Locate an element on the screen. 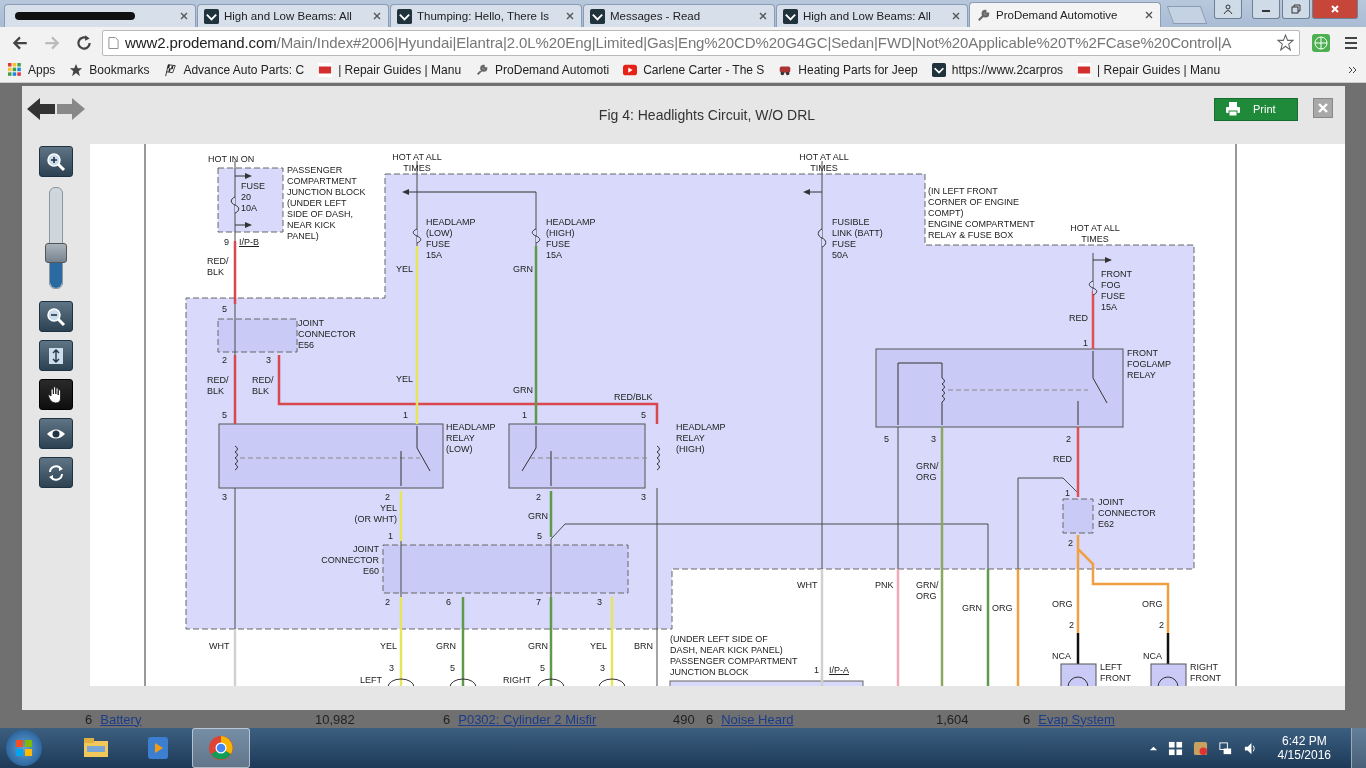 Image resolution: width=1366 pixels, height=768 pixels. fit-page-button is located at coordinates (56, 355).